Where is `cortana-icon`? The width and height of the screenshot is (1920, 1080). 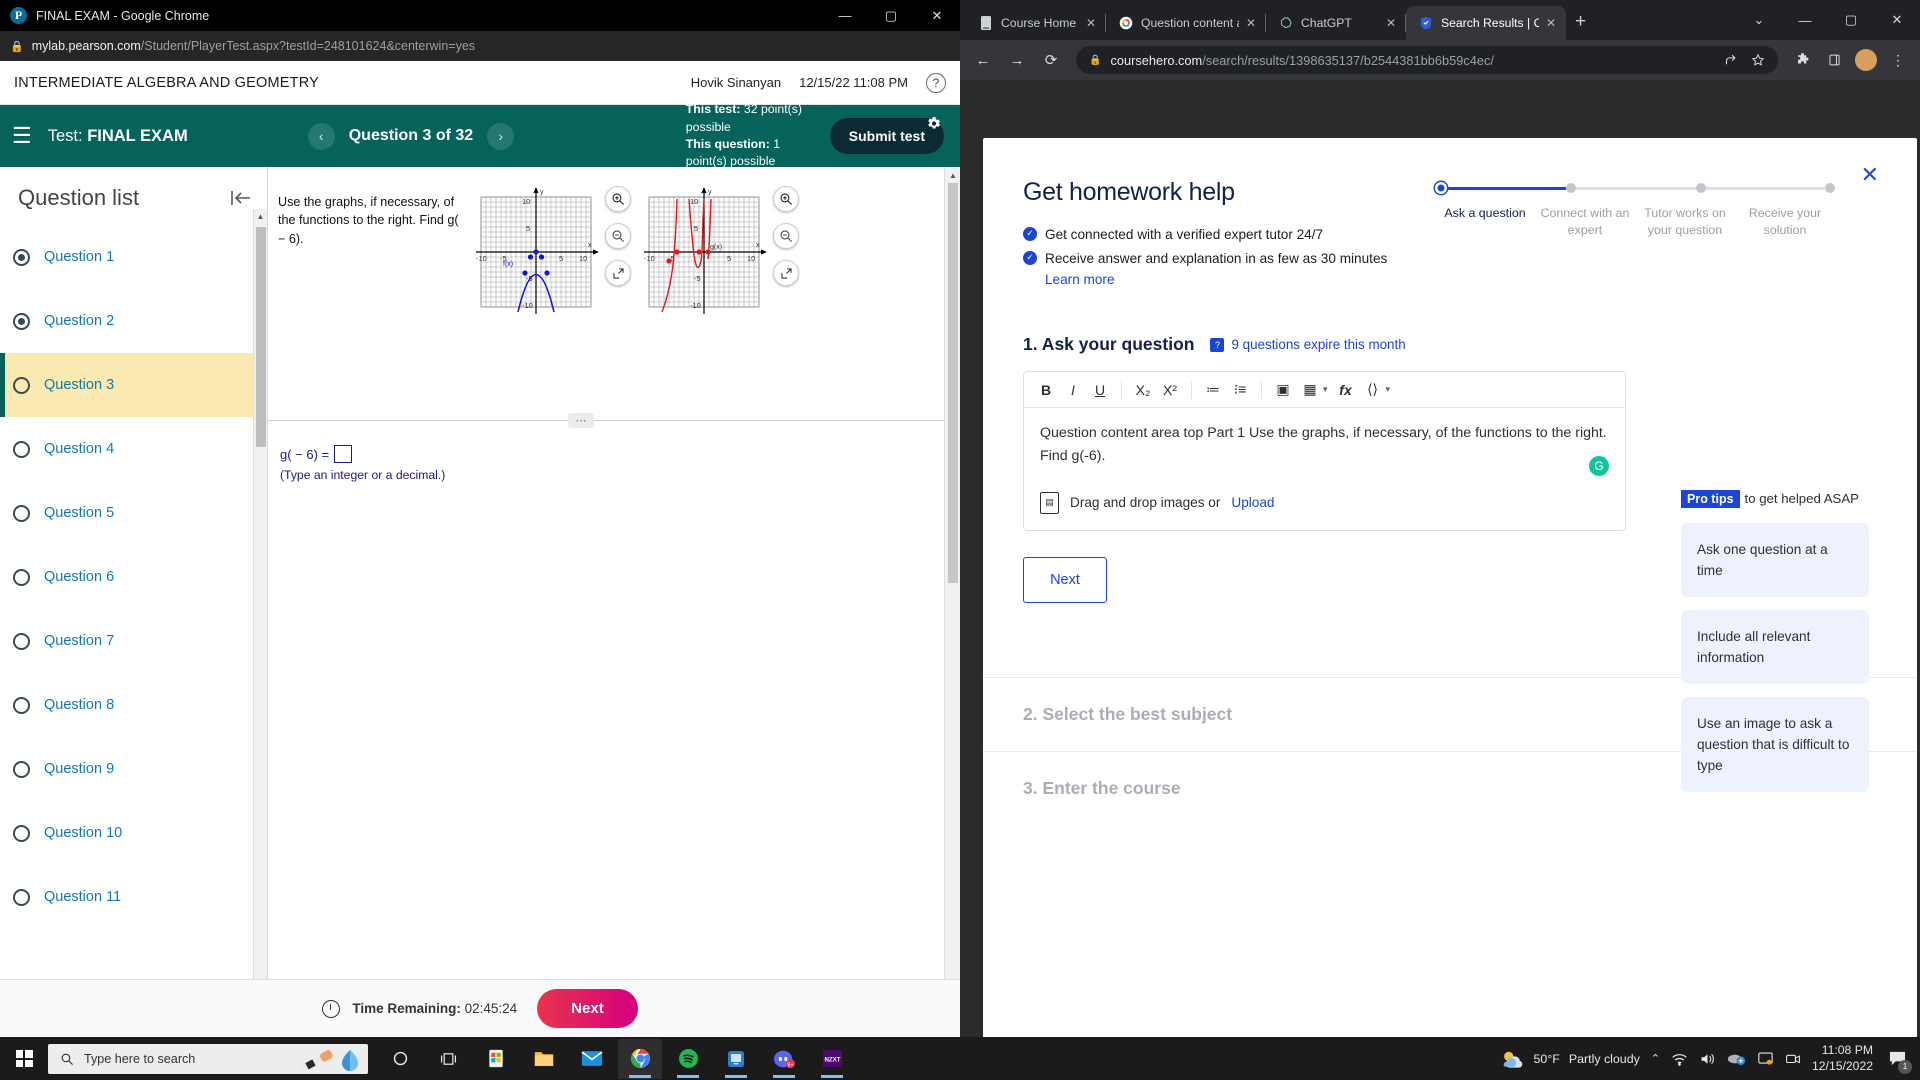
cortana-icon is located at coordinates (400, 1059).